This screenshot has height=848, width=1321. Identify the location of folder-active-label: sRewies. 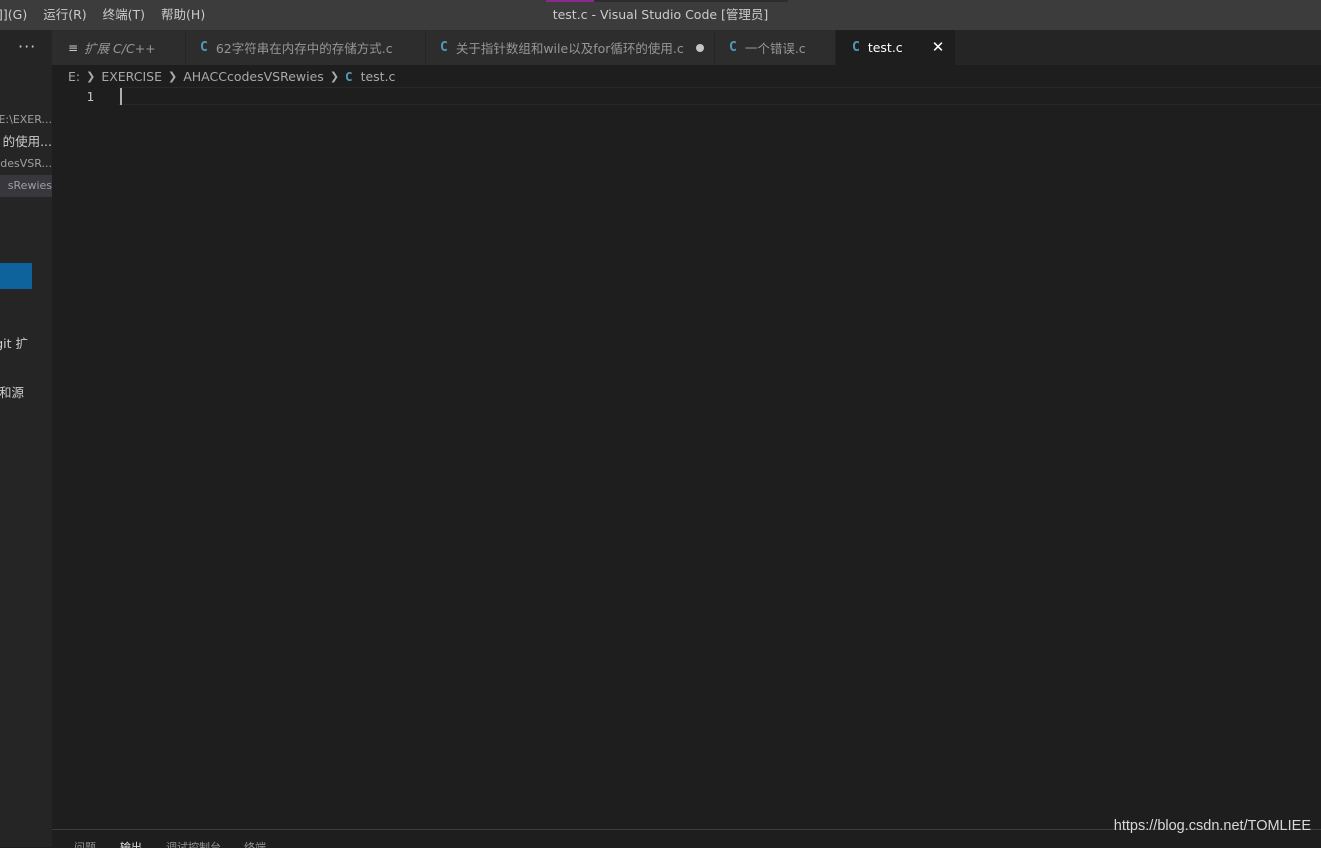
(29, 185).